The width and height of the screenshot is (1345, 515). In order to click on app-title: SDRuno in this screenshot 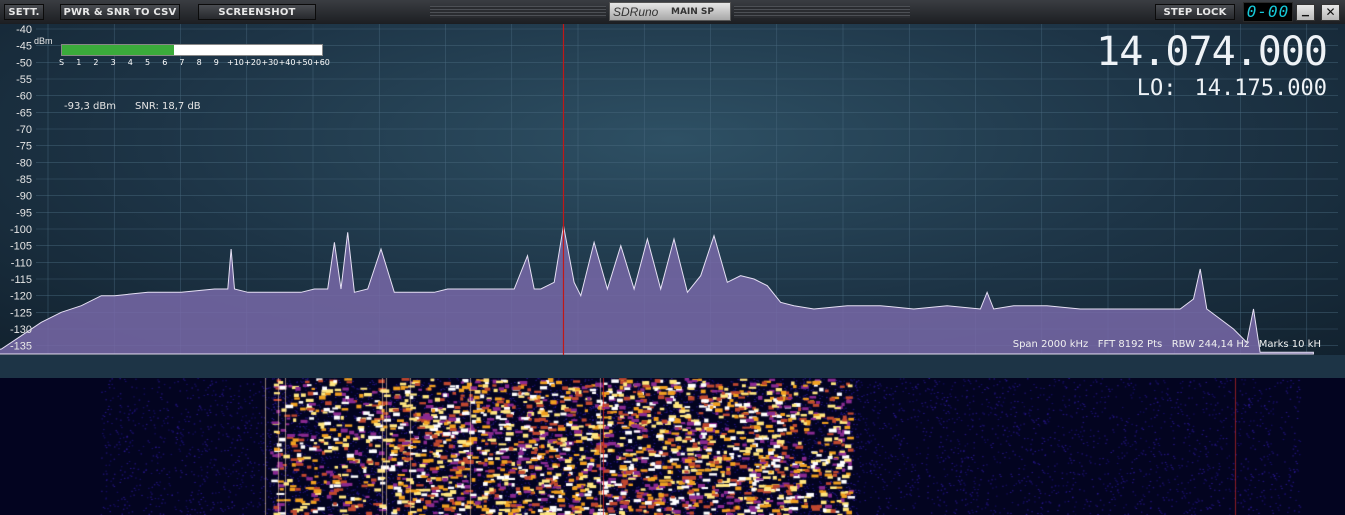, I will do `click(636, 12)`.